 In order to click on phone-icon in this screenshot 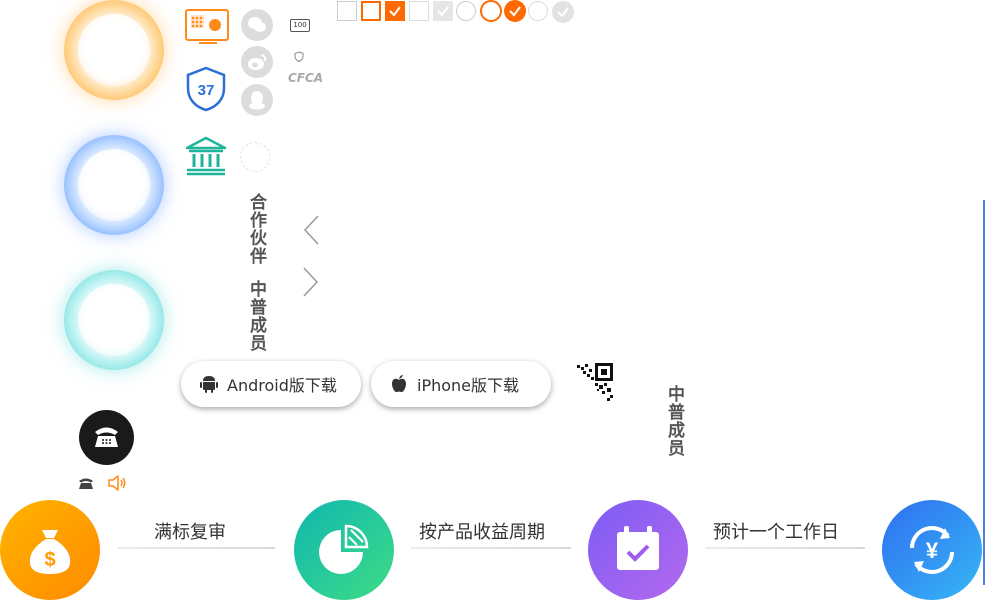, I will do `click(106, 437)`.